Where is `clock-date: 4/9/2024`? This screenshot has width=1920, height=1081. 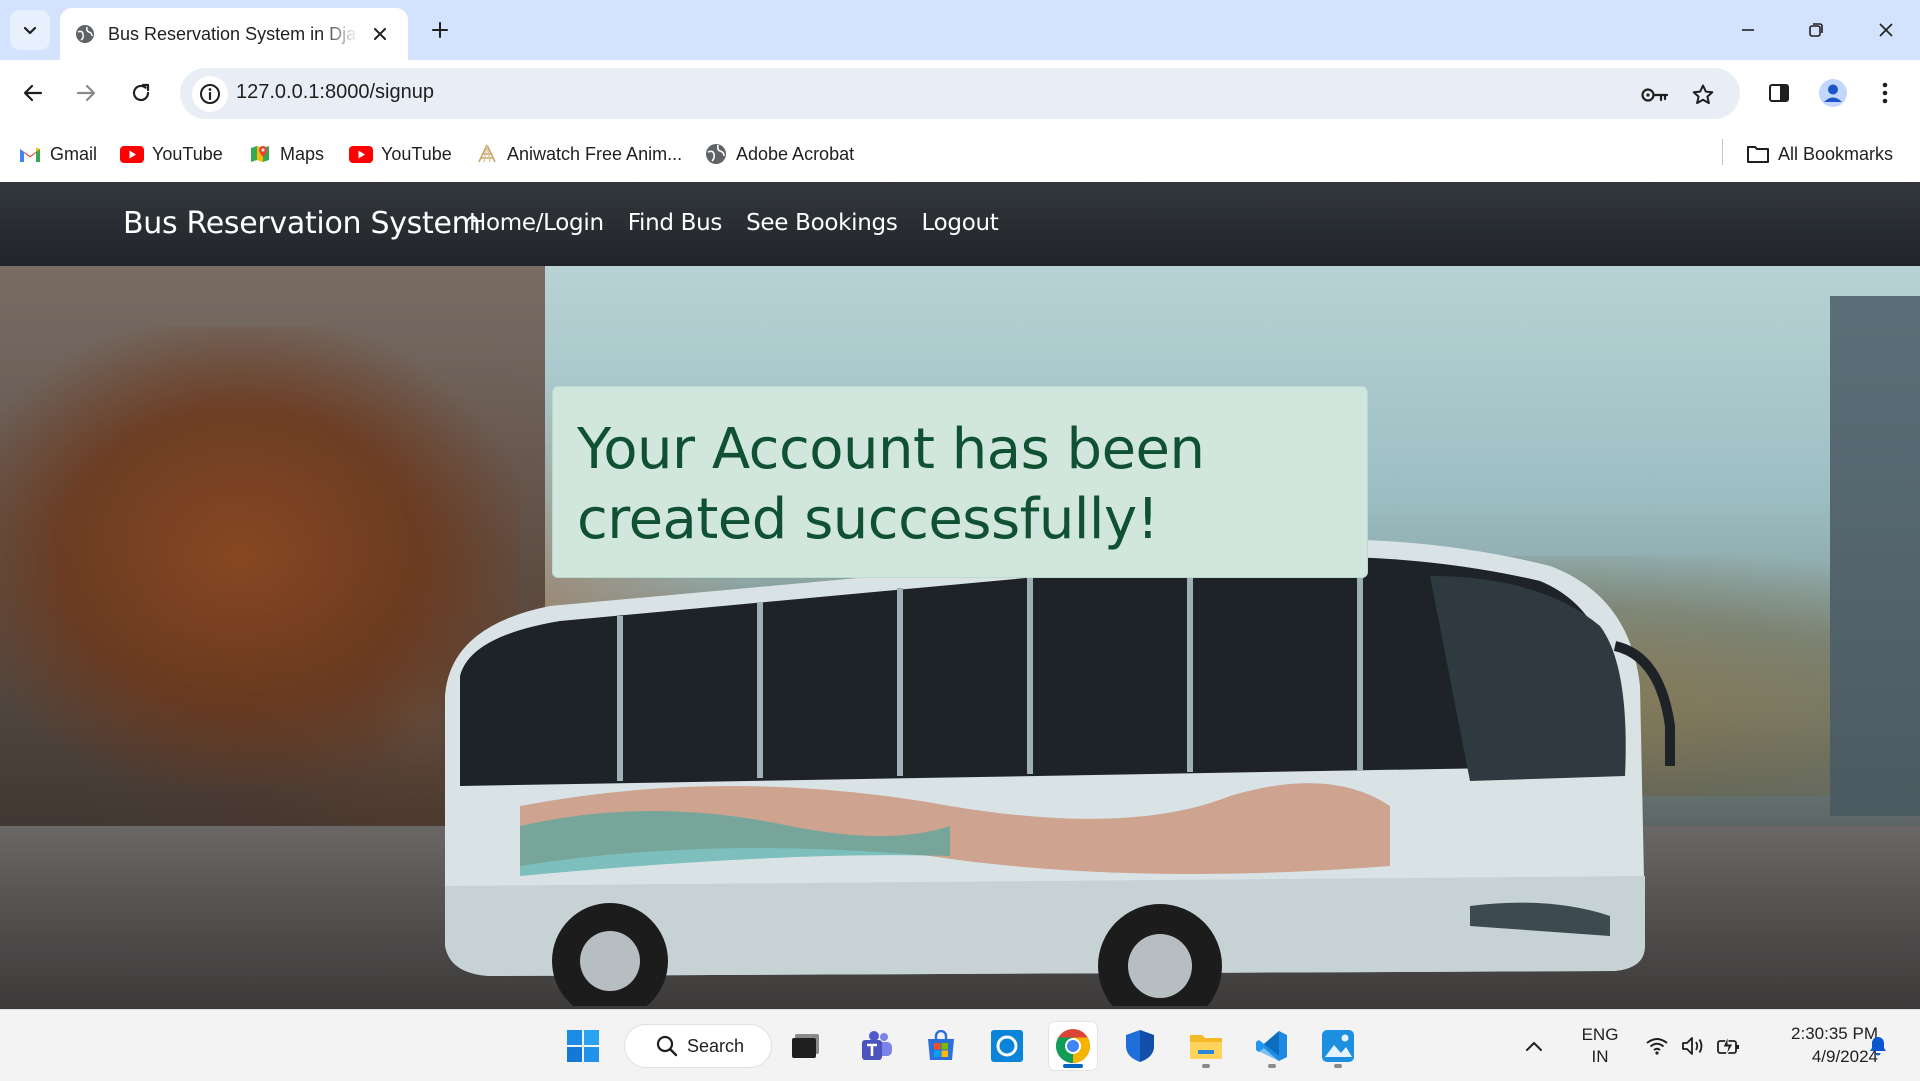
clock-date: 4/9/2024 is located at coordinates (1844, 1056).